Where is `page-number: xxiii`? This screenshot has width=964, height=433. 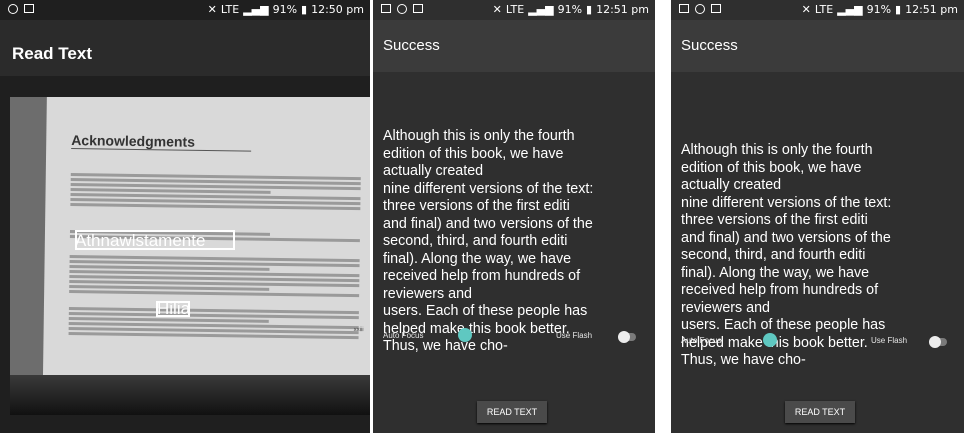
page-number: xxiii is located at coordinates (358, 330).